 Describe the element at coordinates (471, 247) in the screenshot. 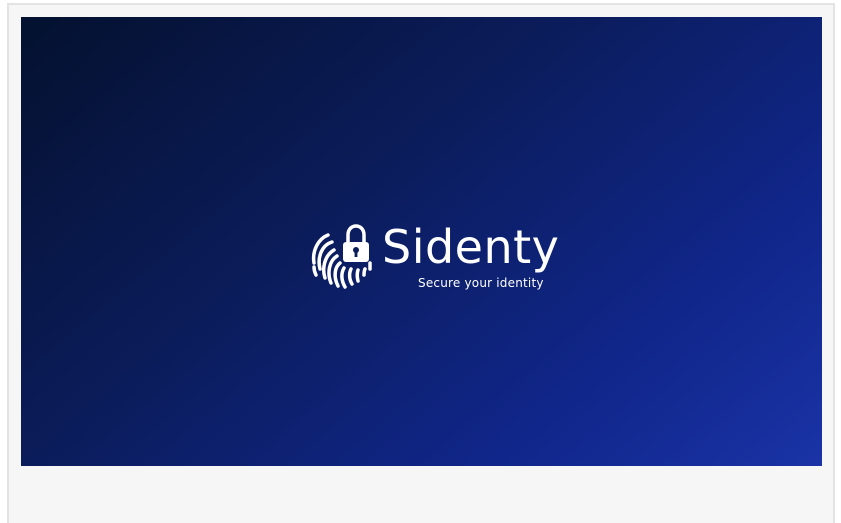

I see `brand-name: Sidenty` at that location.